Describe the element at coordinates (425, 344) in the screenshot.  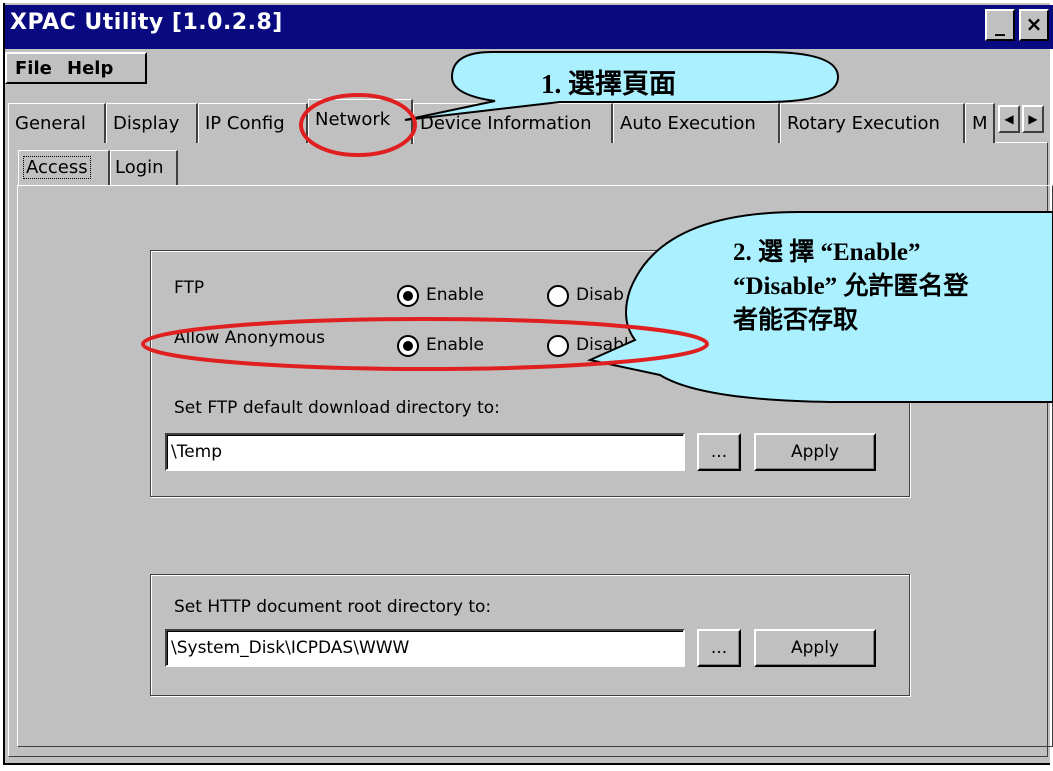
I see `allow-anonymous-highlight` at that location.